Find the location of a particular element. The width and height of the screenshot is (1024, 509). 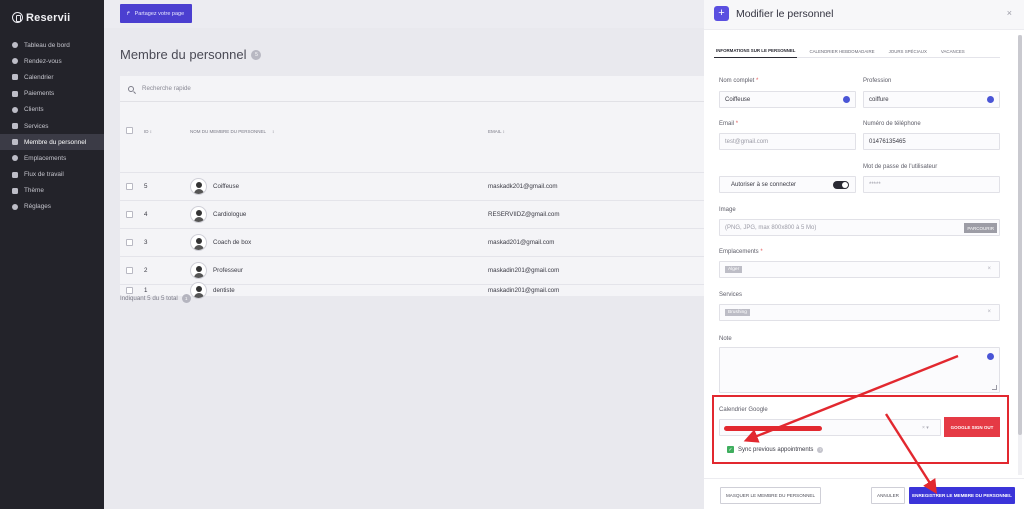

sidebar-item-tableau-de-bord: Tableau de bord is located at coordinates (52, 45).